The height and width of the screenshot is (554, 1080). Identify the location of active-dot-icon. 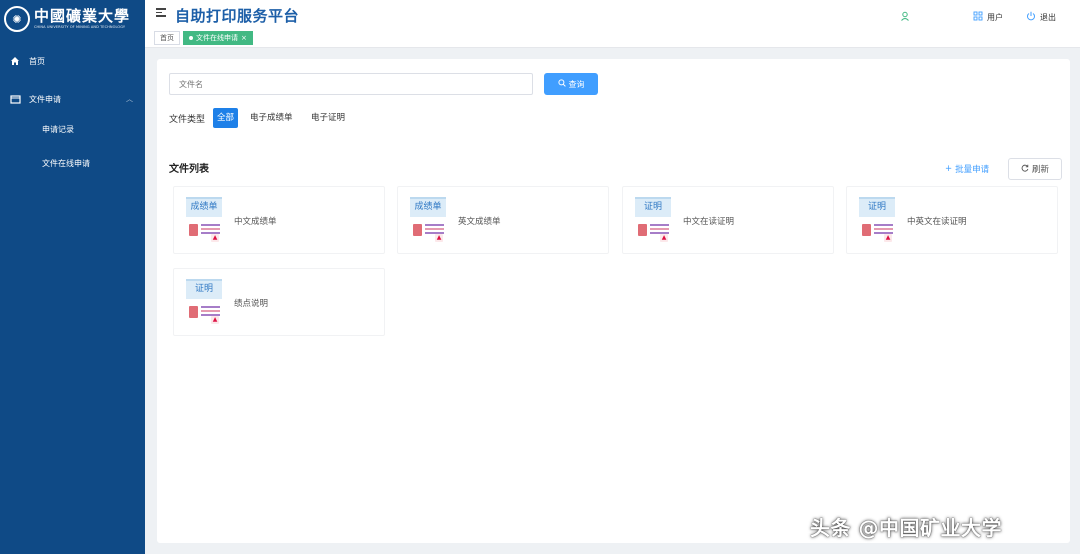
(191, 38).